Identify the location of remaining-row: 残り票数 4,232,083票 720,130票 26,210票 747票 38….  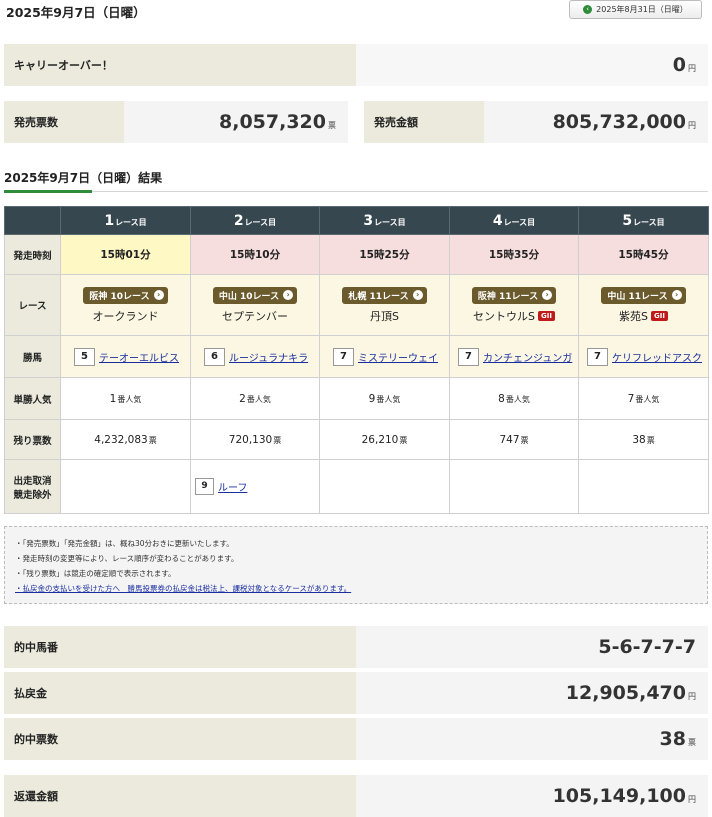
(356, 439).